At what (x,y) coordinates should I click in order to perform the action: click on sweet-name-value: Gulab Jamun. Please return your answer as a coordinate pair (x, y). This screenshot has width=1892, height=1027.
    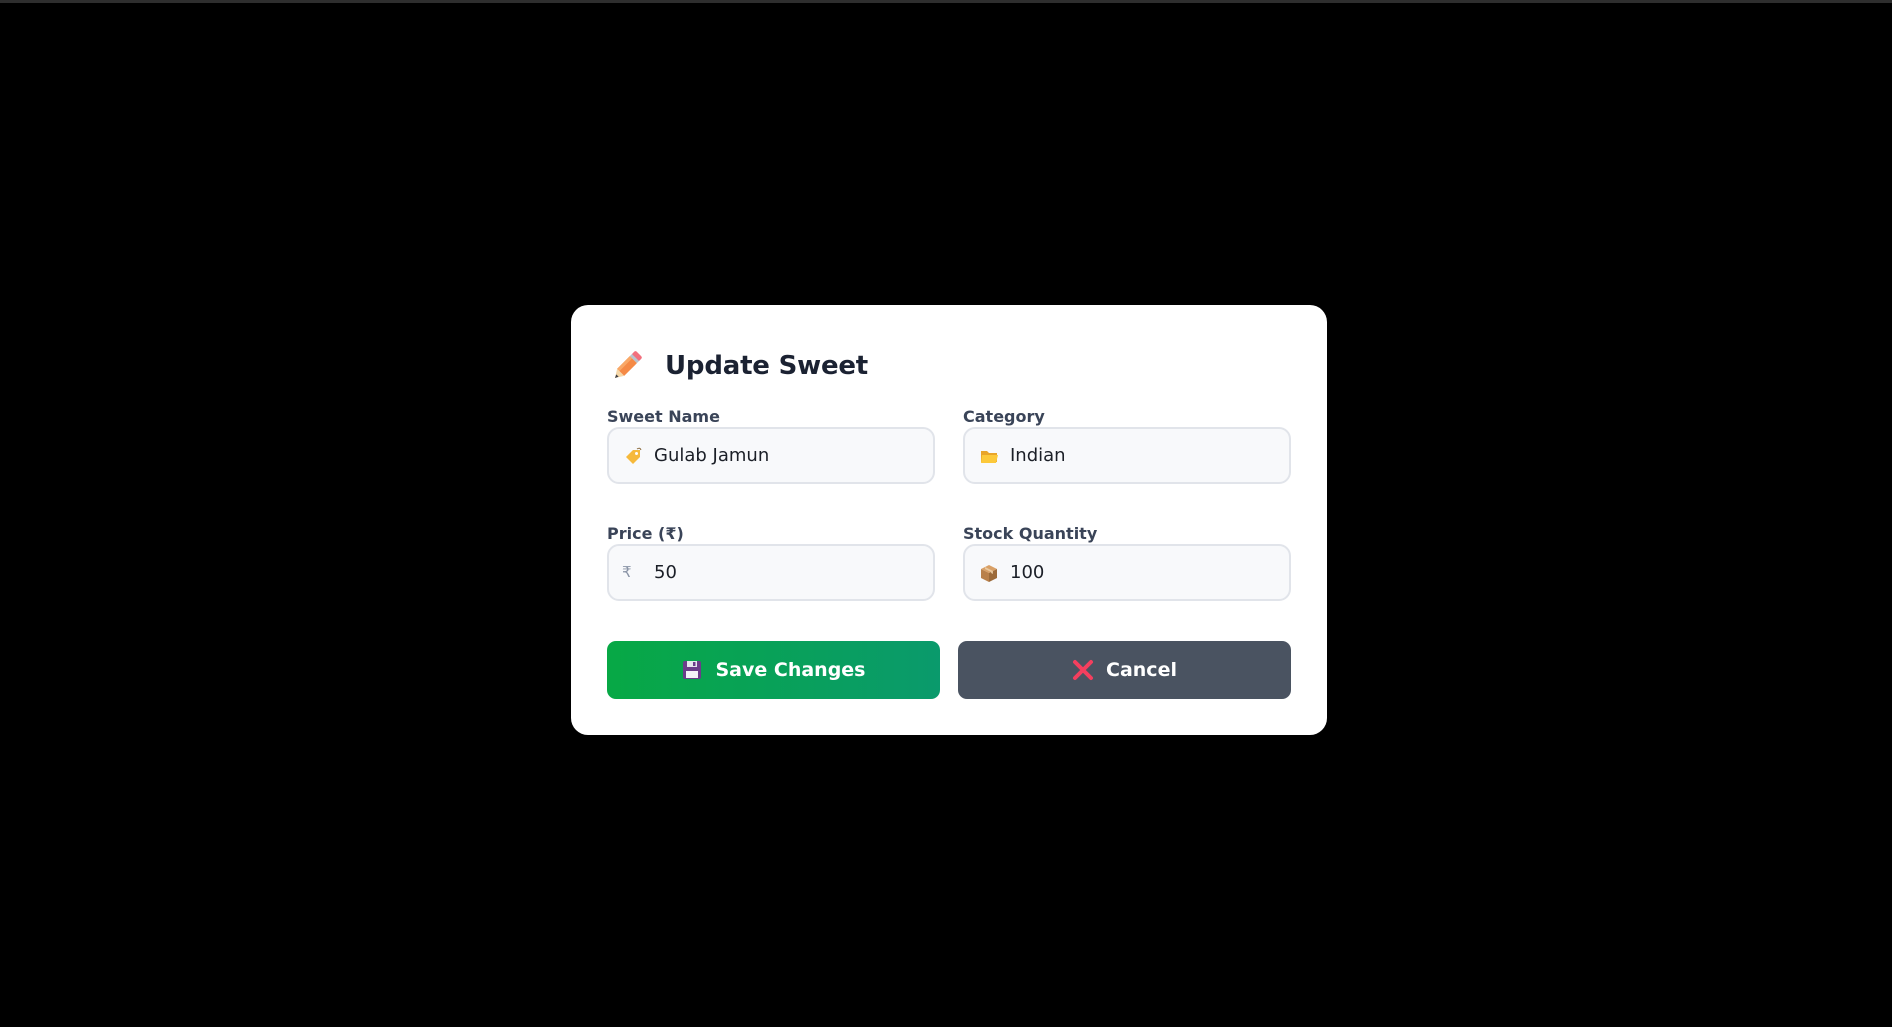
    Looking at the image, I should click on (712, 455).